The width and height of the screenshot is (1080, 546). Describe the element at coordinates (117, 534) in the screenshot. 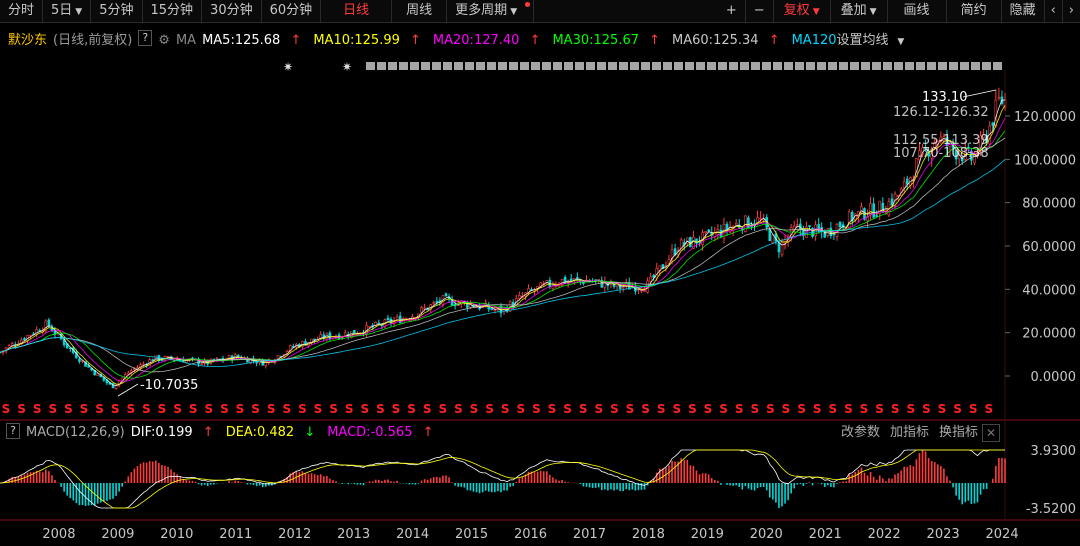

I see `x-tick-label: 2009` at that location.